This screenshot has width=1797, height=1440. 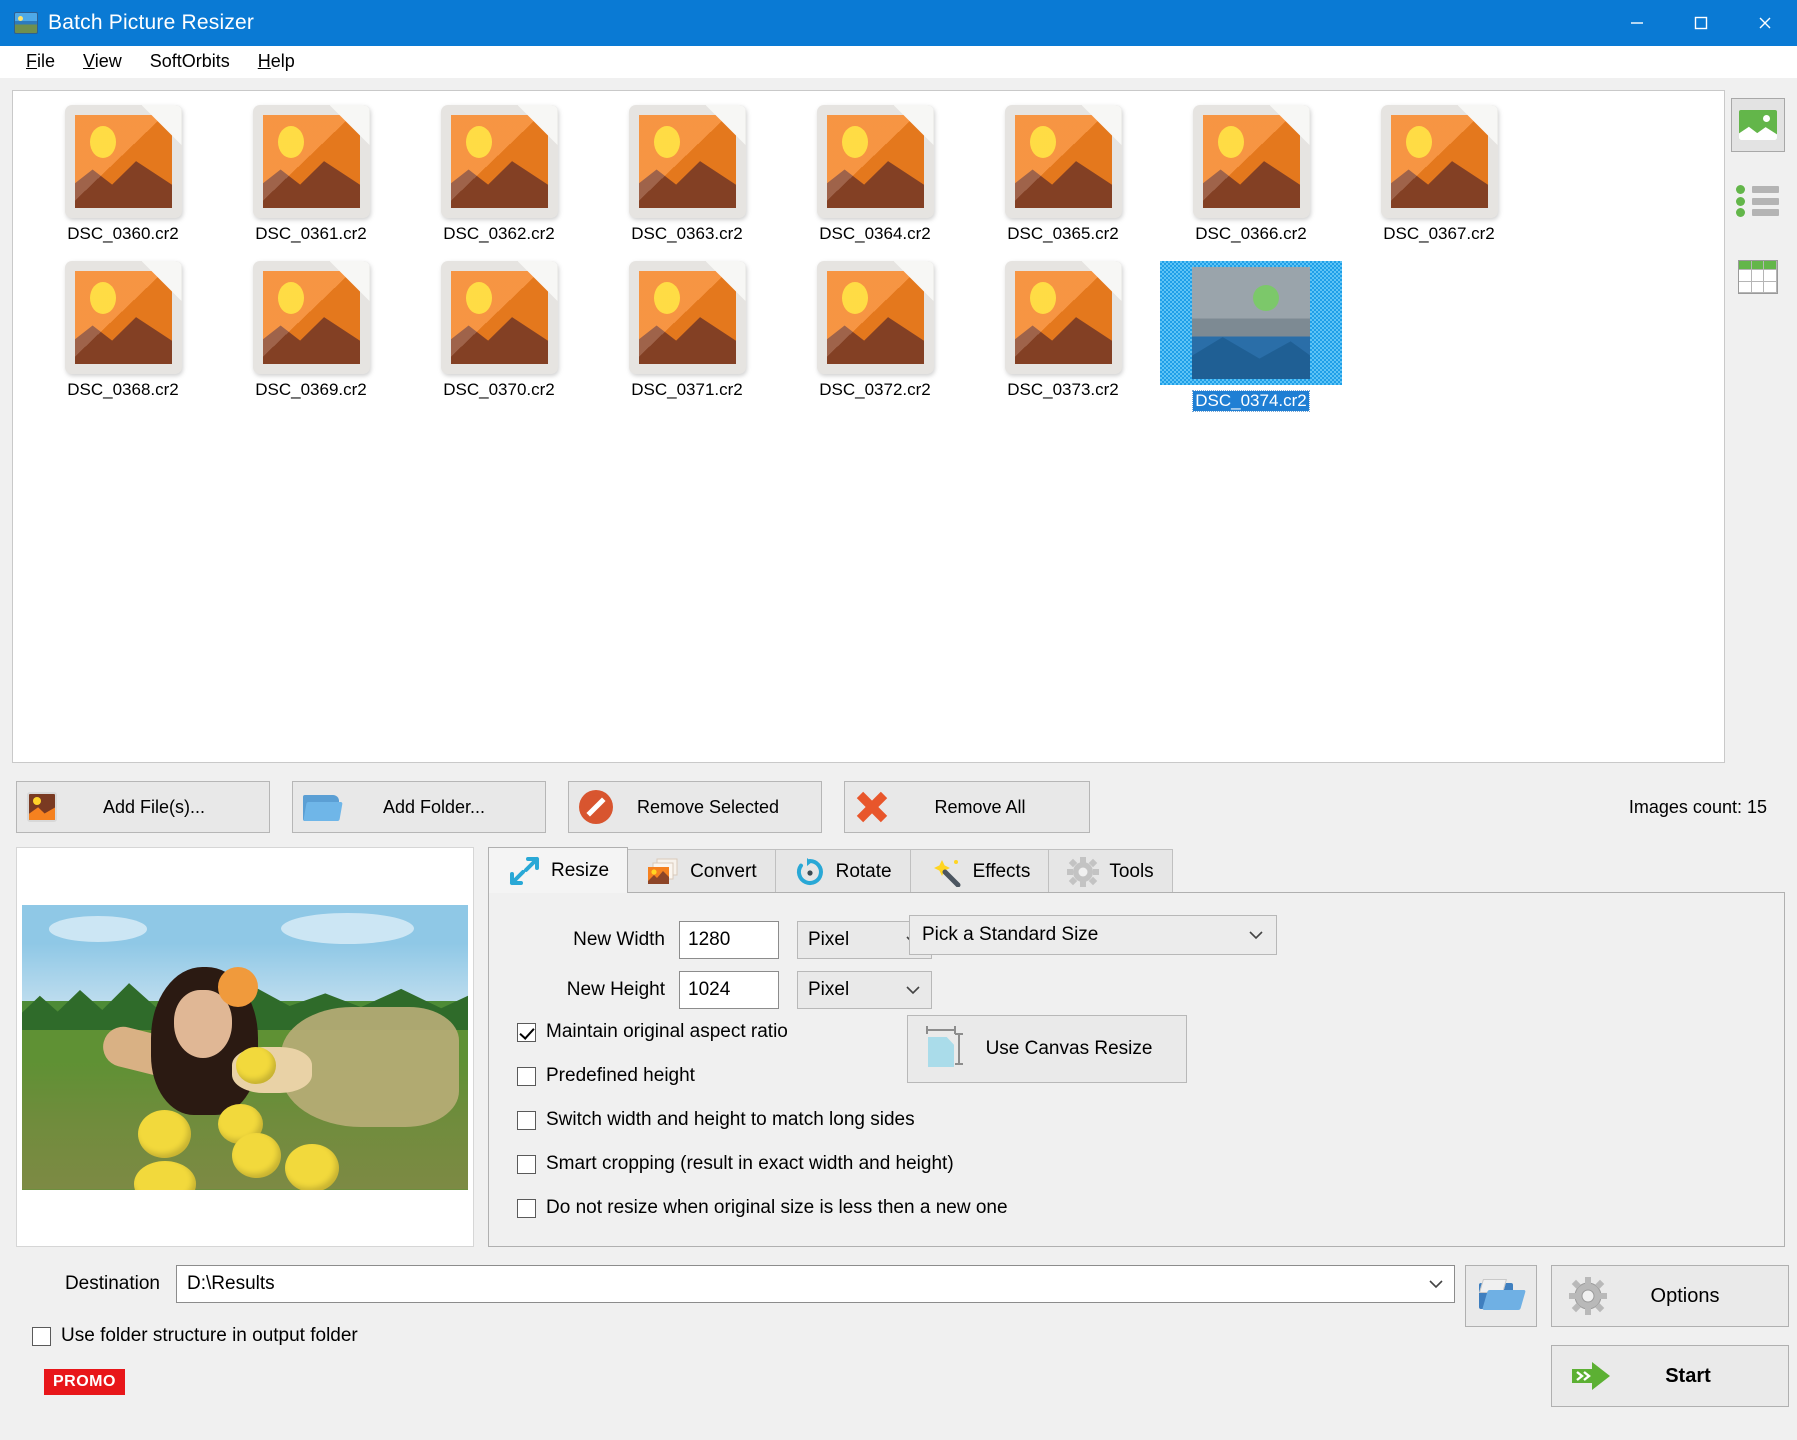 I want to click on promo-badge: PROMO, so click(x=84, y=1382).